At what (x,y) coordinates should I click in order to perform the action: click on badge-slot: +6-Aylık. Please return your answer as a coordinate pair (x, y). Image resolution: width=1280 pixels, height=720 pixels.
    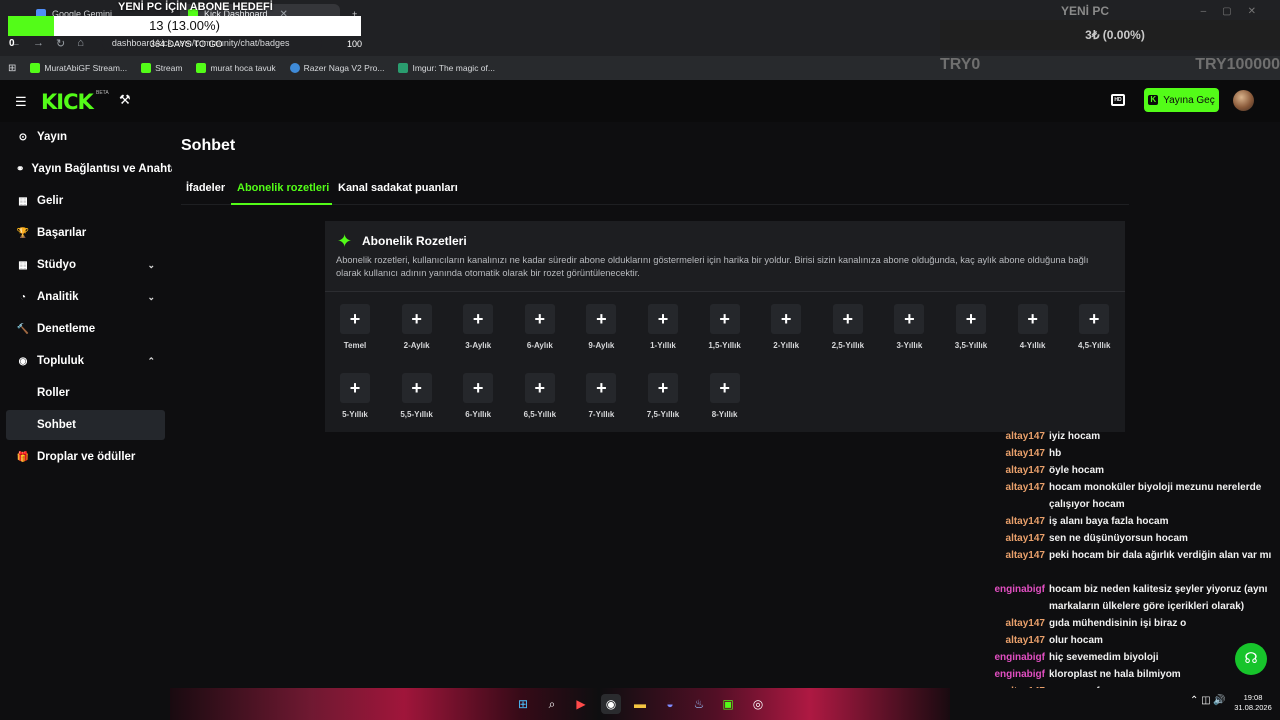
    Looking at the image, I should click on (540, 327).